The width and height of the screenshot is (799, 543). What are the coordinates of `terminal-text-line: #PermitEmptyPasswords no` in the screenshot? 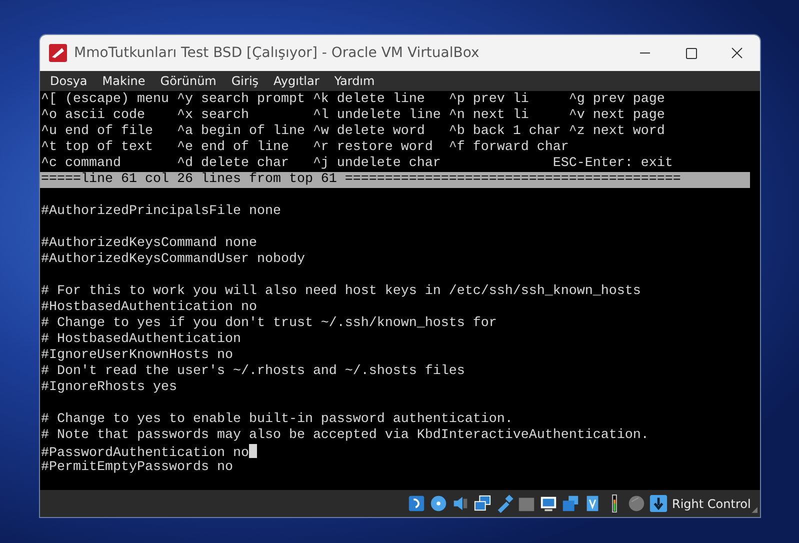 It's located at (137, 468).